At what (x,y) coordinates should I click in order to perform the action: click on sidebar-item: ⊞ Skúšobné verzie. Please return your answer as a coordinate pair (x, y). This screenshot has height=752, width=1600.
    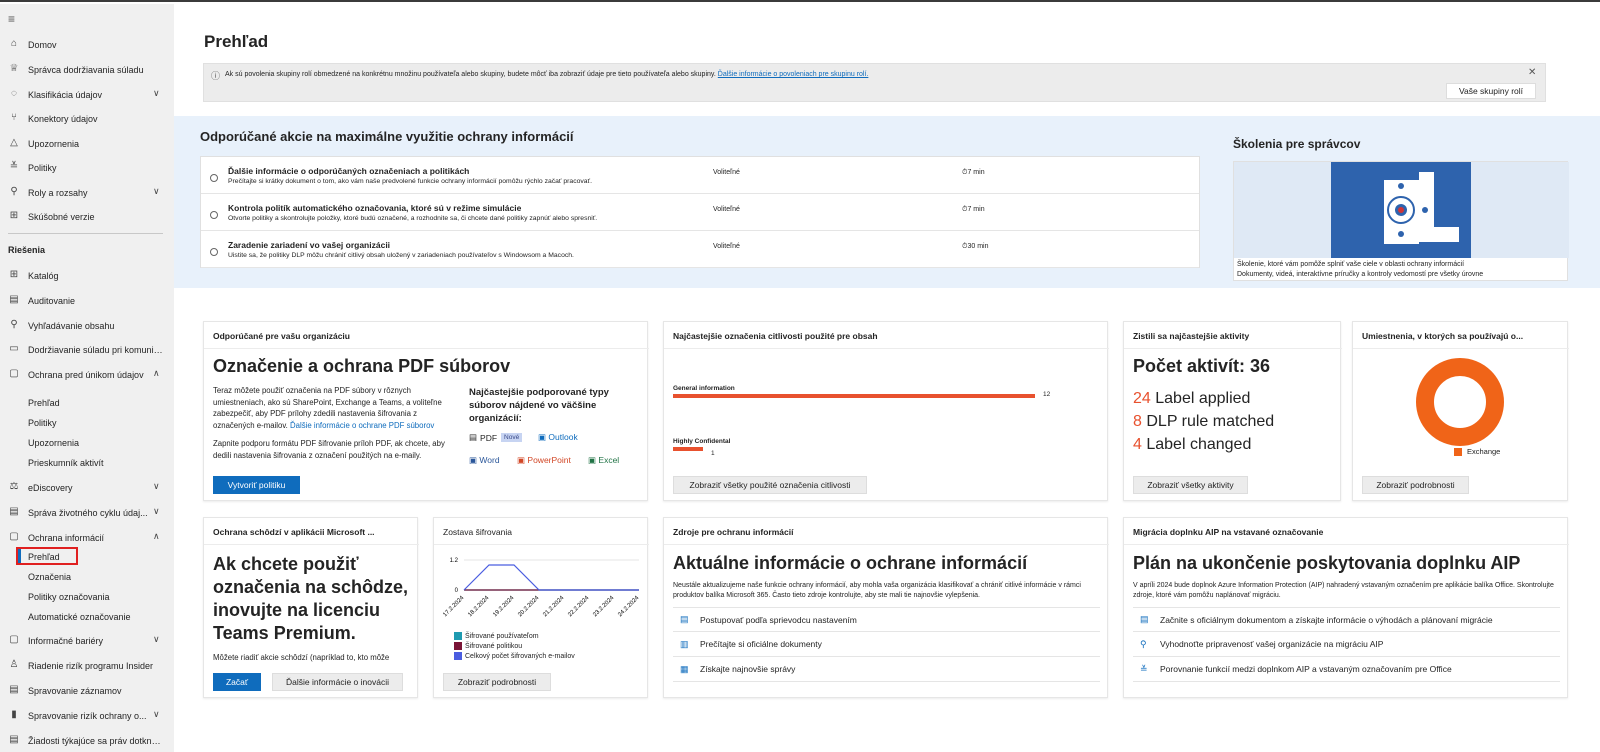
    Looking at the image, I should click on (87, 217).